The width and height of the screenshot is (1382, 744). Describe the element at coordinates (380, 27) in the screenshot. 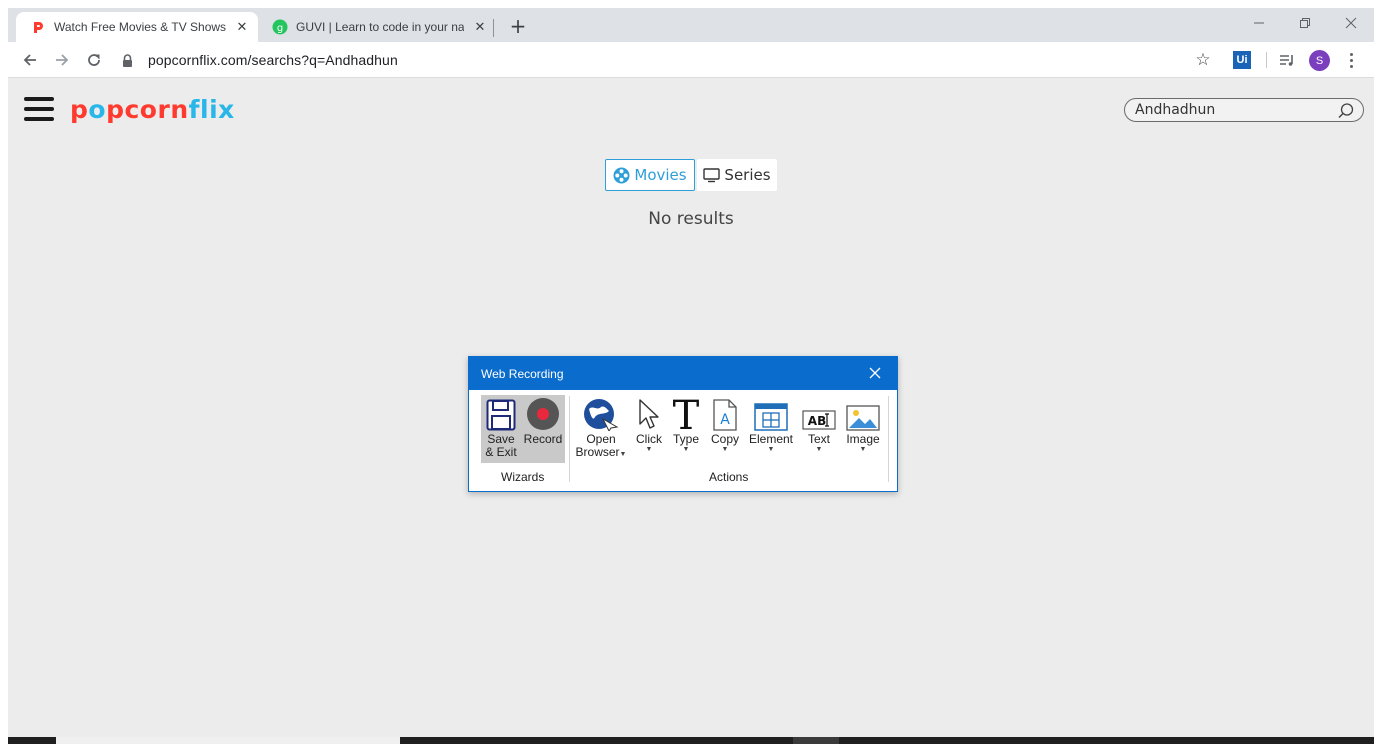

I see `tab-title: GUVI | Learn to code in your nati` at that location.